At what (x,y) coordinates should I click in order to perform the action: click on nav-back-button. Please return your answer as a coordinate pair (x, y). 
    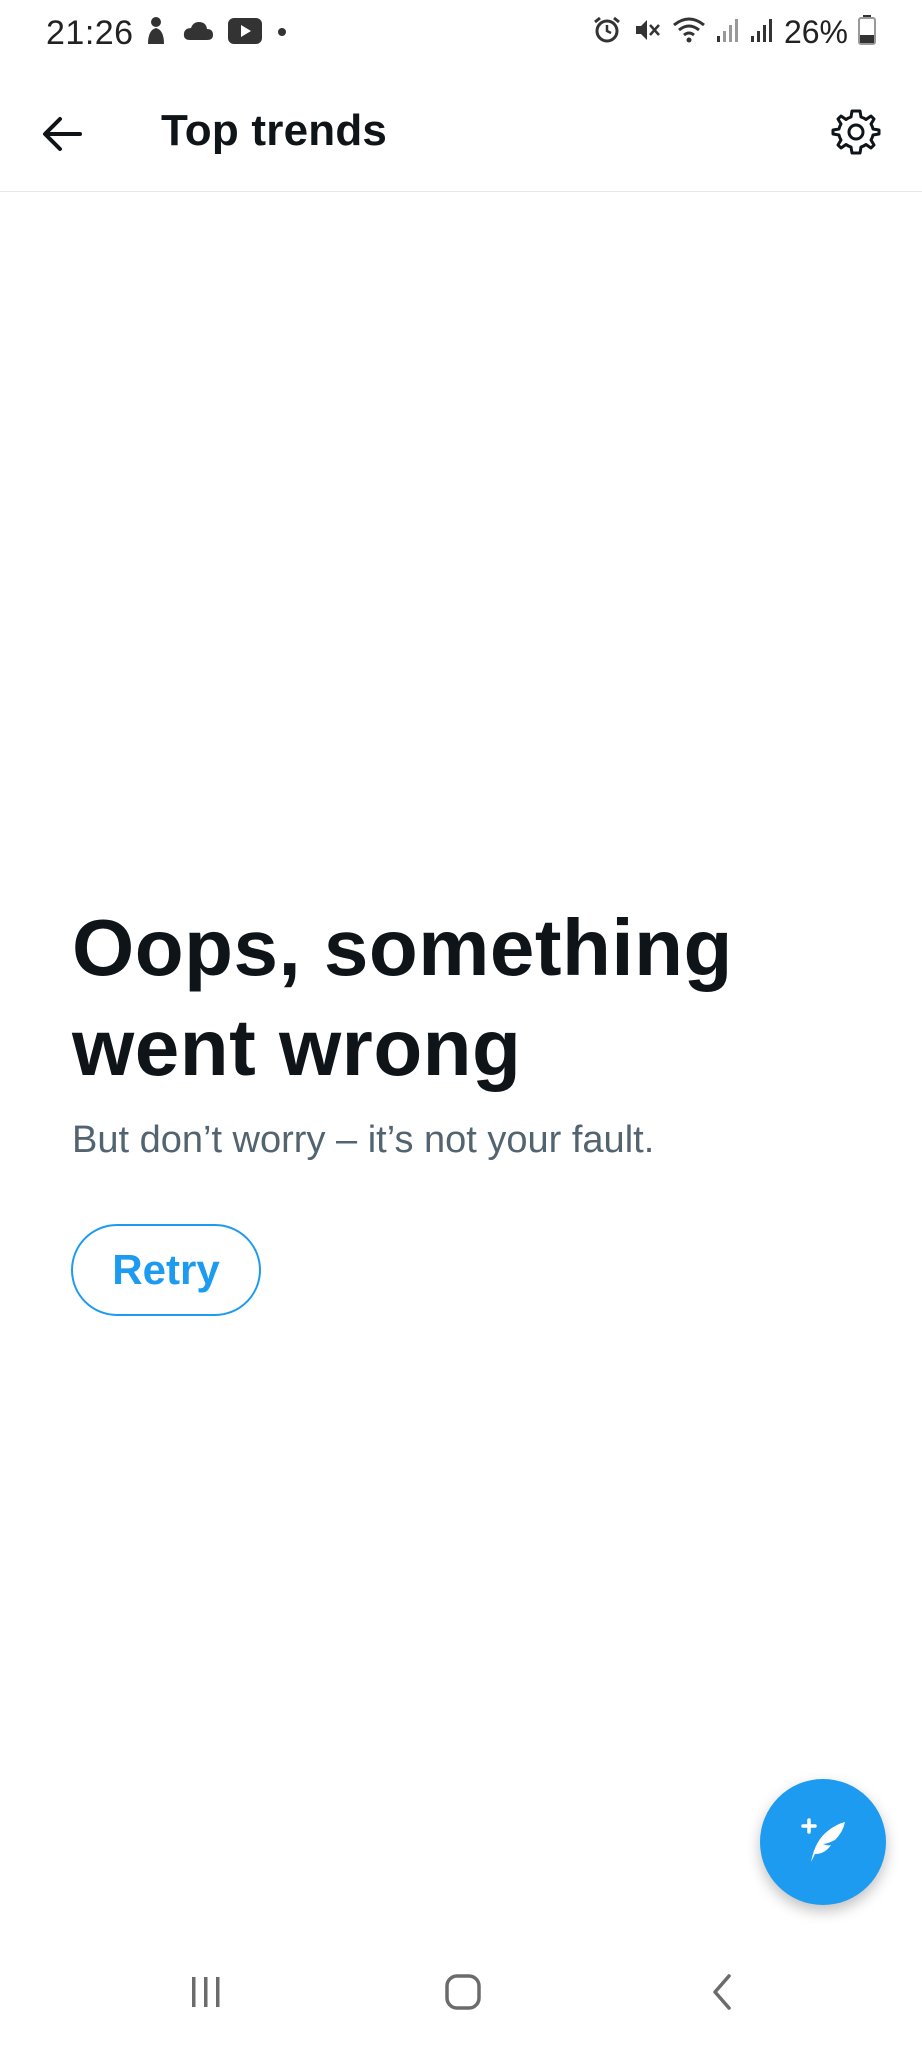
    Looking at the image, I should click on (722, 1994).